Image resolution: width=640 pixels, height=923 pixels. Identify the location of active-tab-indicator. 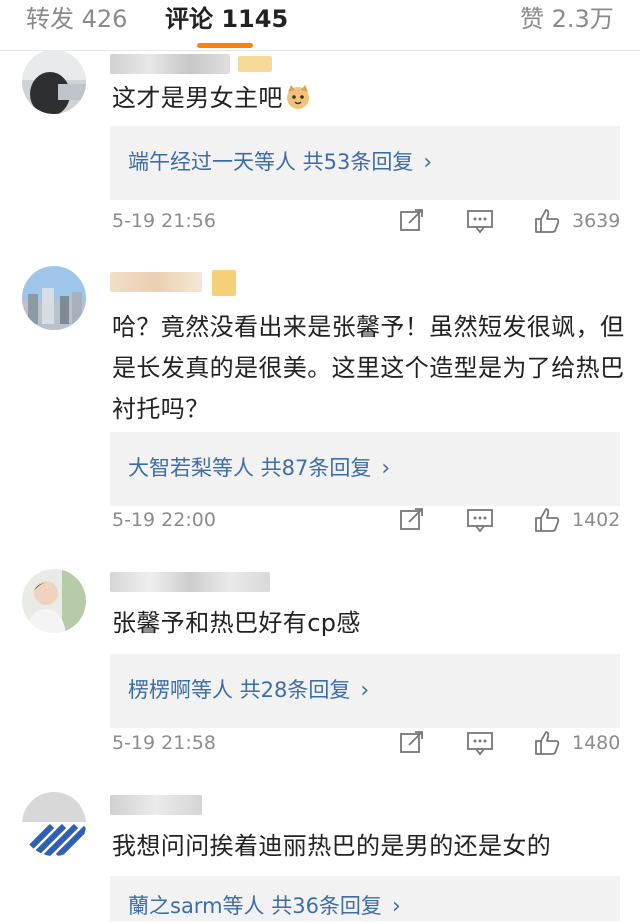
(225, 45).